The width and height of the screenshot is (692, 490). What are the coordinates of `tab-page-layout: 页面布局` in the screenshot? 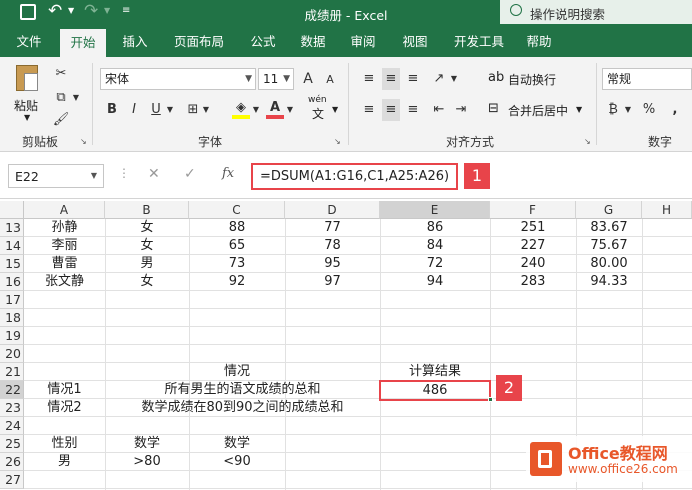 It's located at (199, 41).